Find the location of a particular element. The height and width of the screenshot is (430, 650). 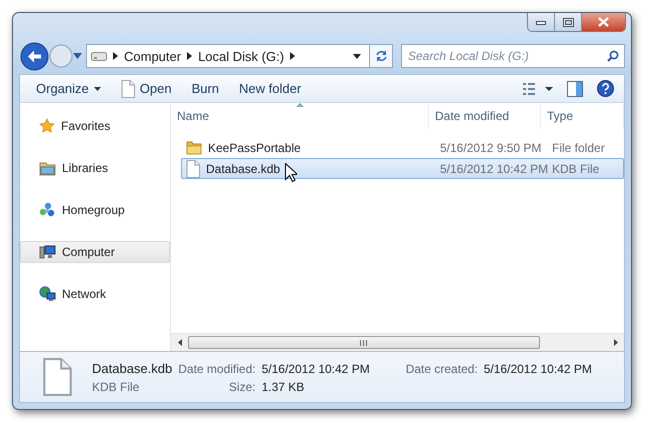

sidebar-item: Favorites is located at coordinates (95, 126).